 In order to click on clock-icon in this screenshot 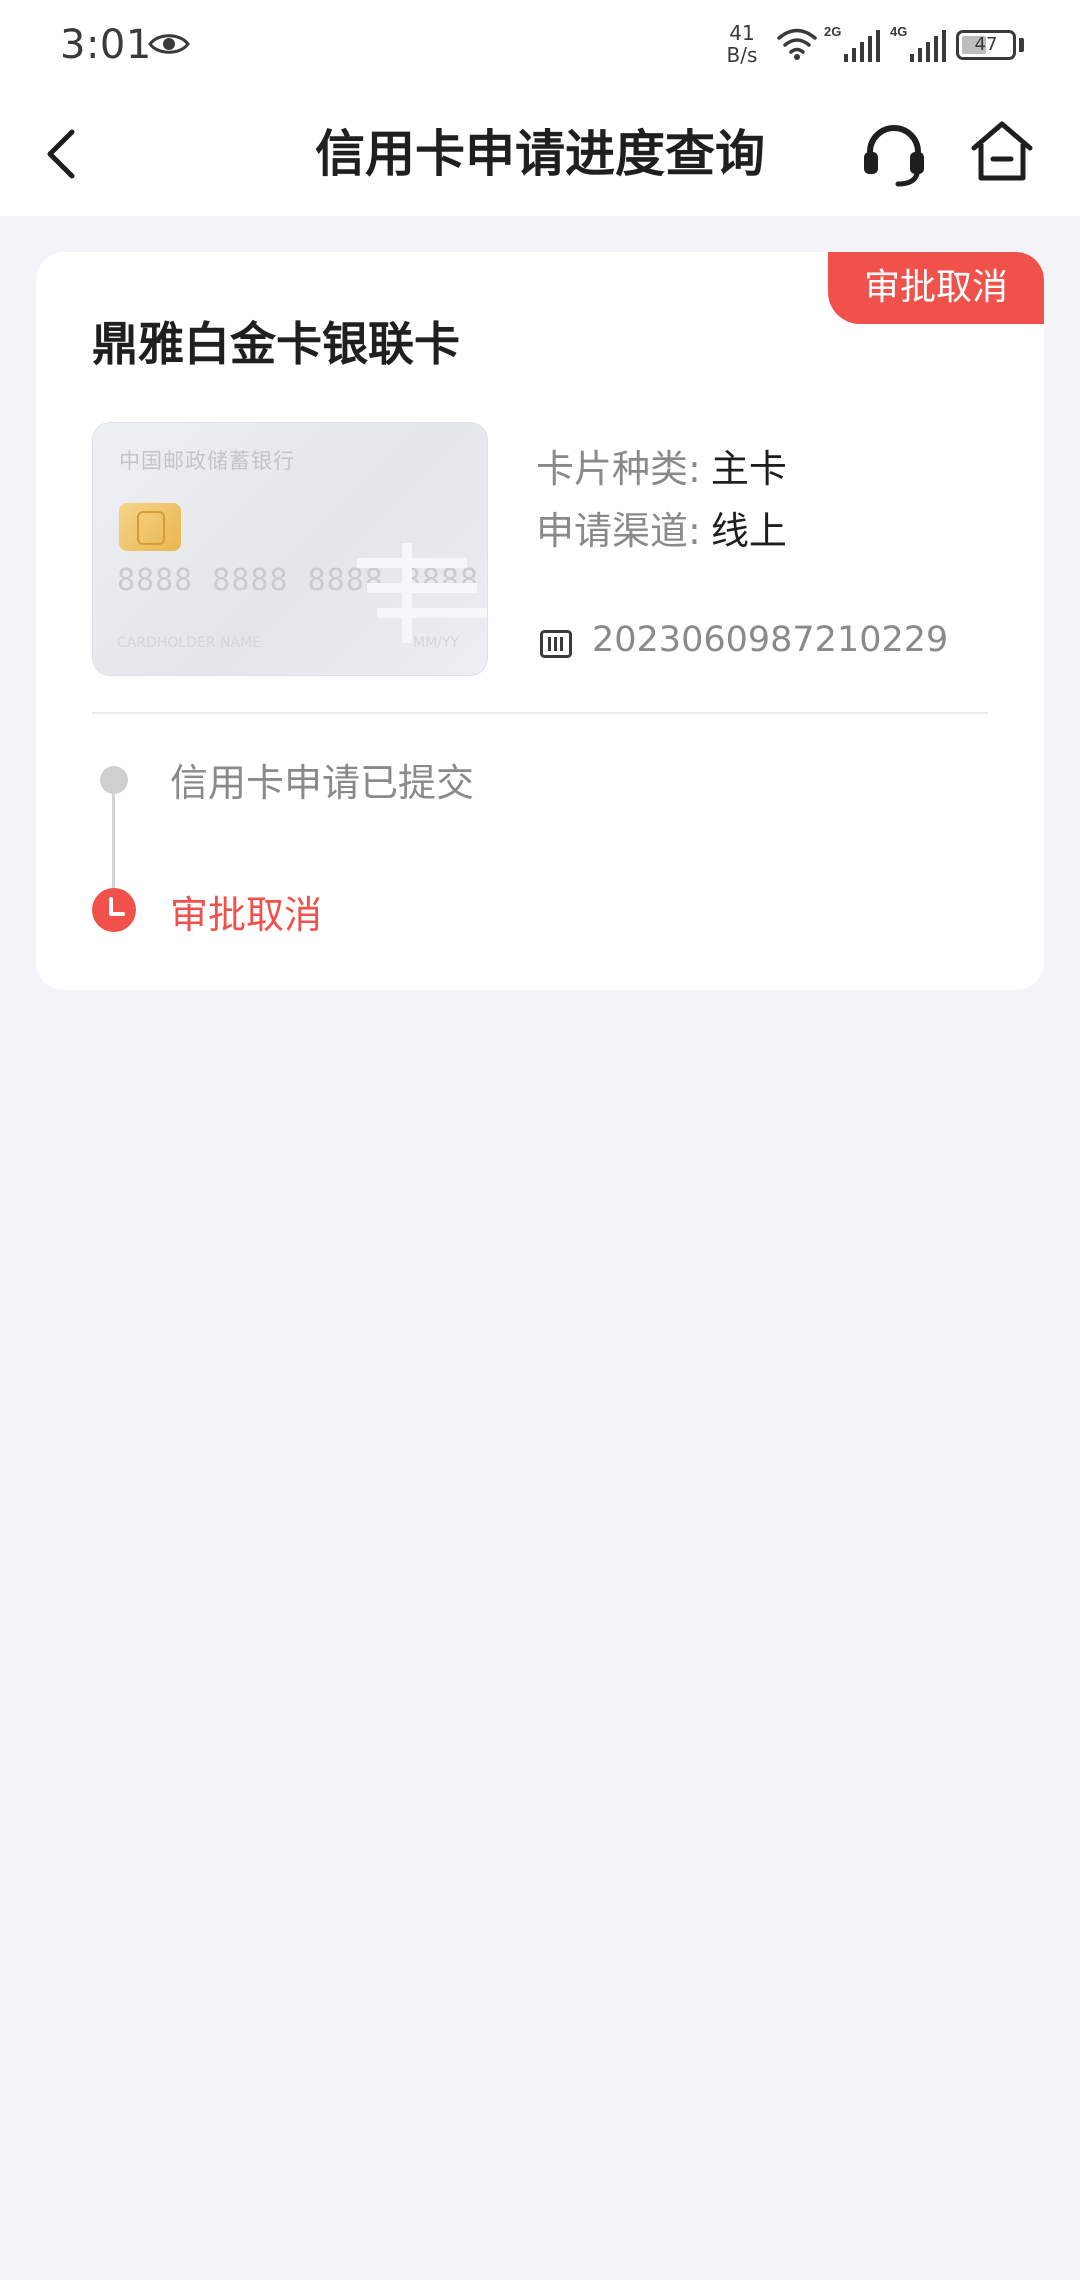, I will do `click(114, 910)`.